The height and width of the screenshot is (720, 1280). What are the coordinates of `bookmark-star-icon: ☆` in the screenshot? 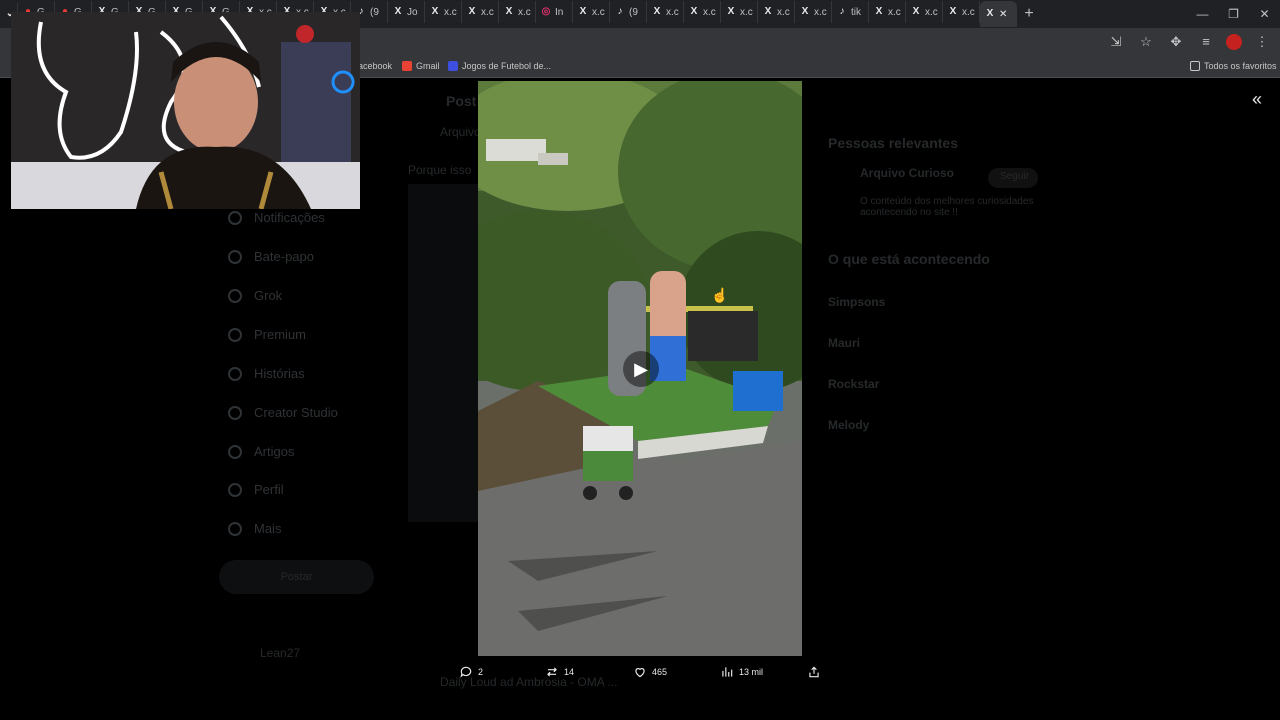 It's located at (1146, 42).